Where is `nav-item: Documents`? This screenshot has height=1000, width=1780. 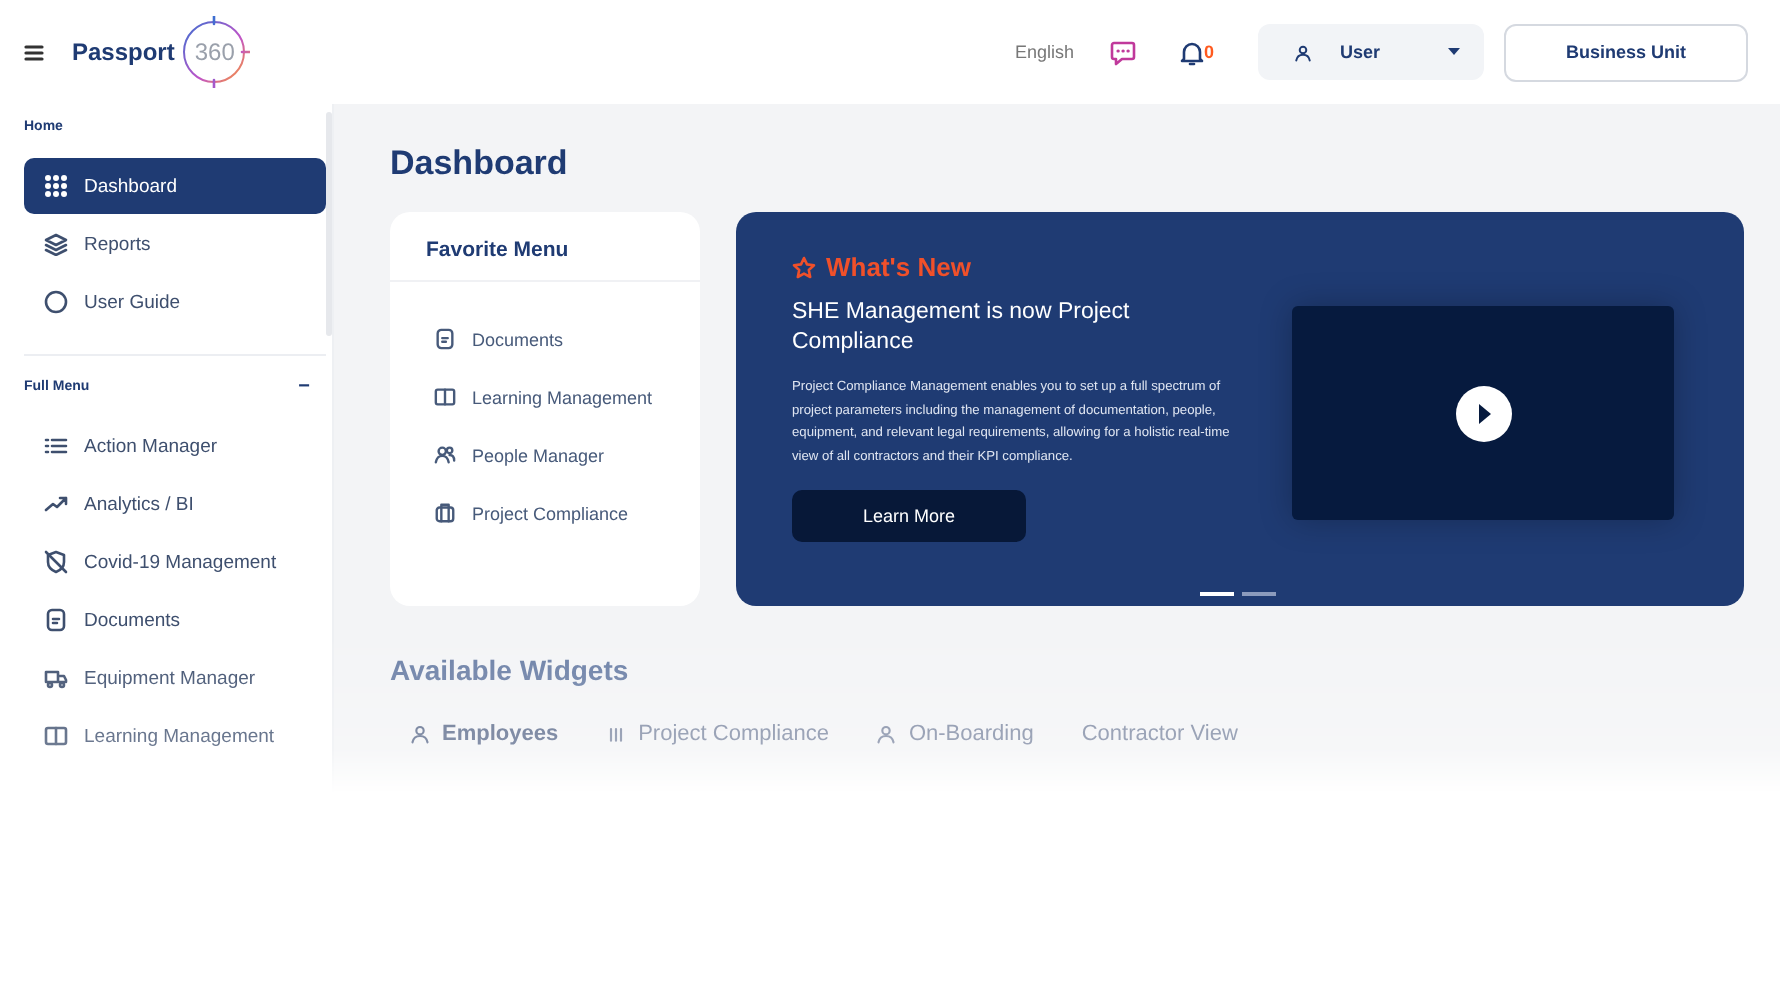 nav-item: Documents is located at coordinates (175, 620).